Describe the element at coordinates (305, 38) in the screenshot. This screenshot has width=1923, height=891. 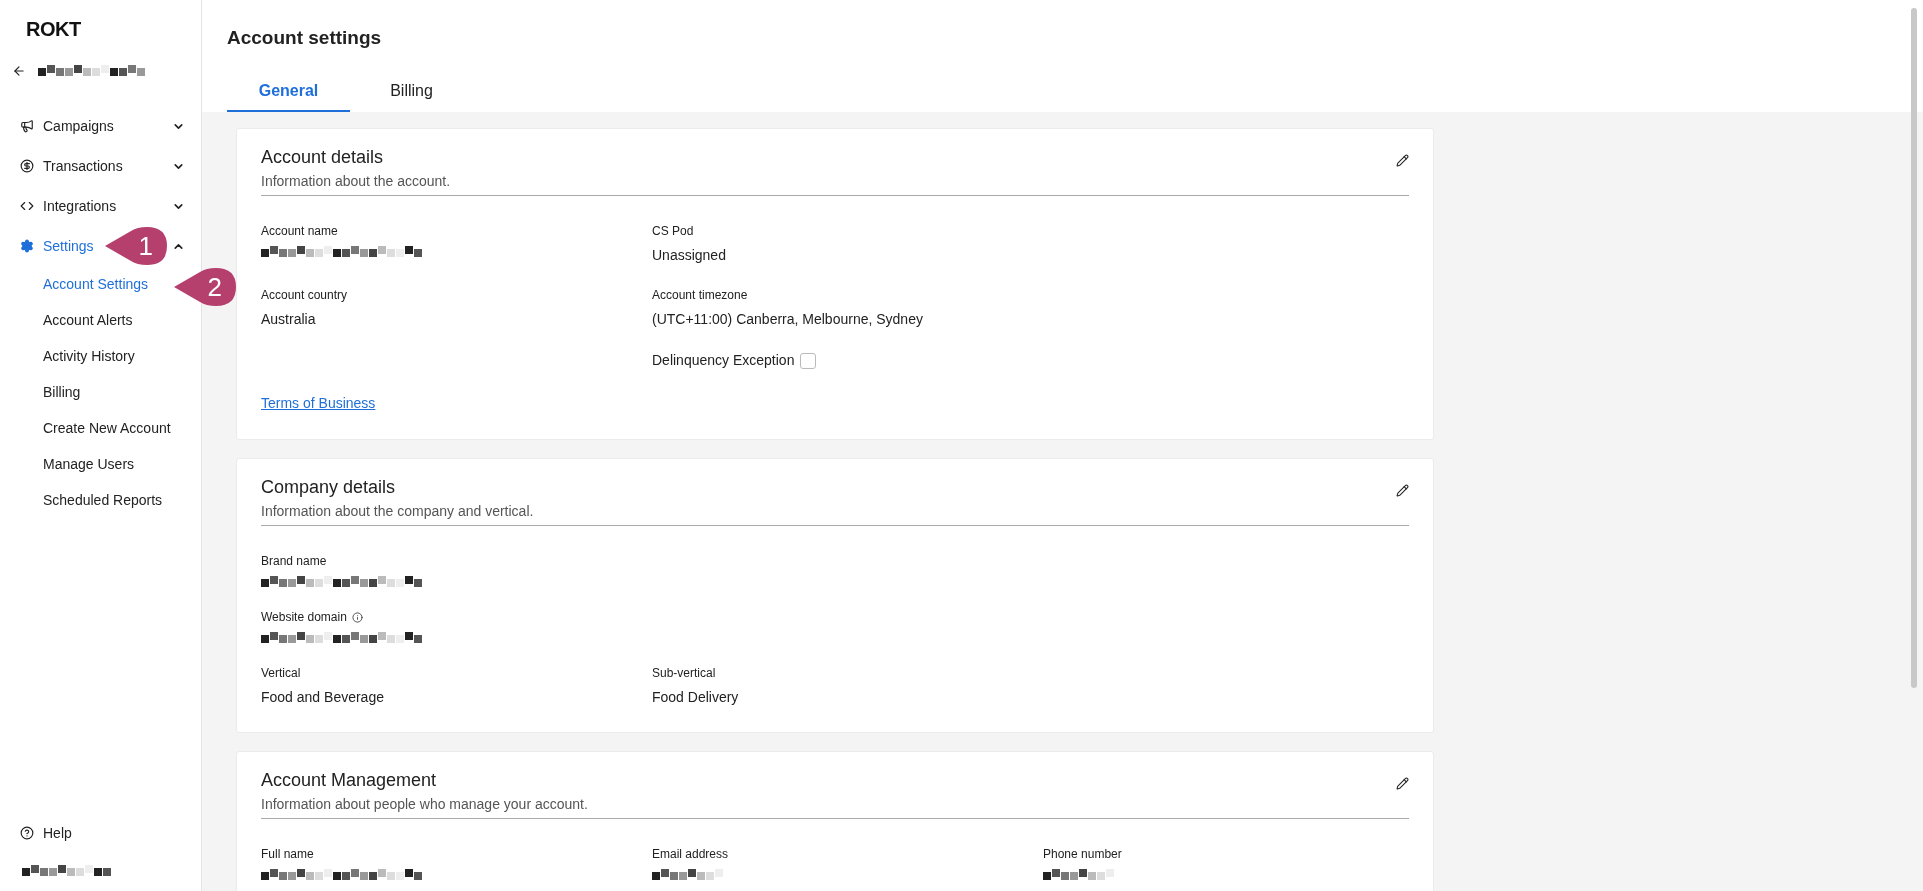
I see `page-title: Account settings` at that location.